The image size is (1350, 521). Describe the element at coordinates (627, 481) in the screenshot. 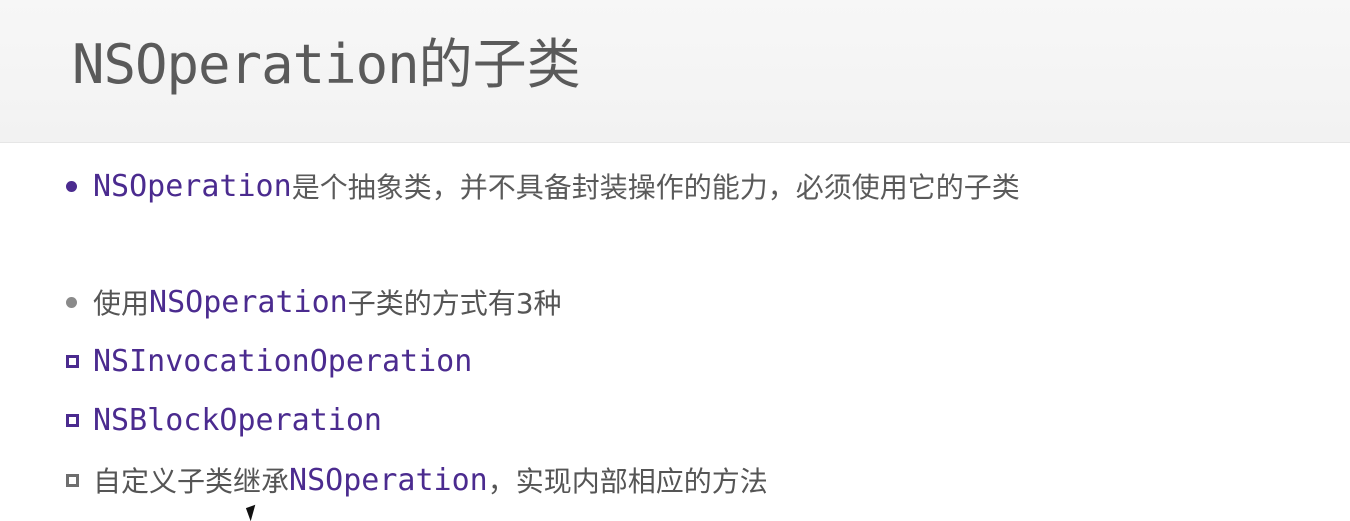

I see `bullet-text-after: ，实现内部相应的方法` at that location.